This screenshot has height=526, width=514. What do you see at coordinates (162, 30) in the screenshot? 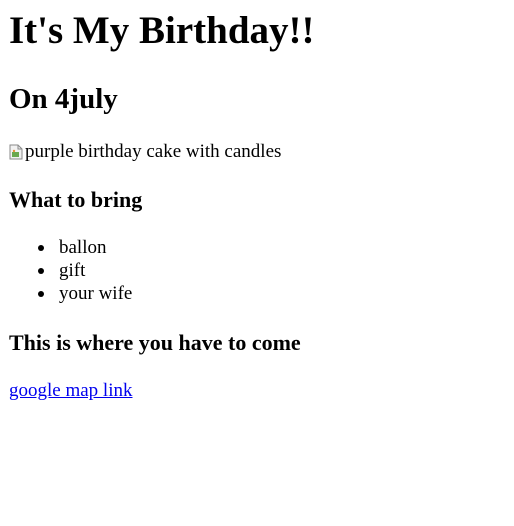
I see `page-title: It's My Birthday!!` at bounding box center [162, 30].